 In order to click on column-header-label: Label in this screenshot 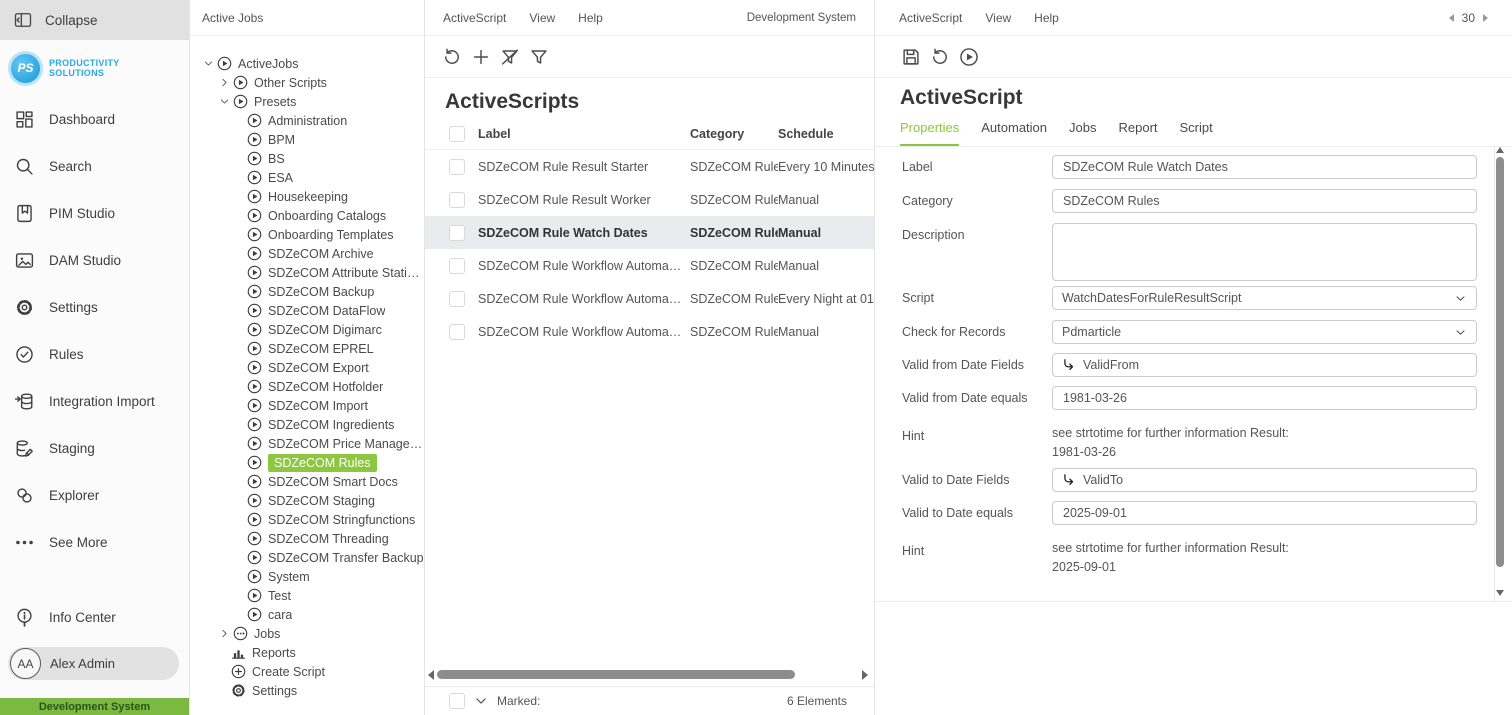, I will do `click(584, 134)`.